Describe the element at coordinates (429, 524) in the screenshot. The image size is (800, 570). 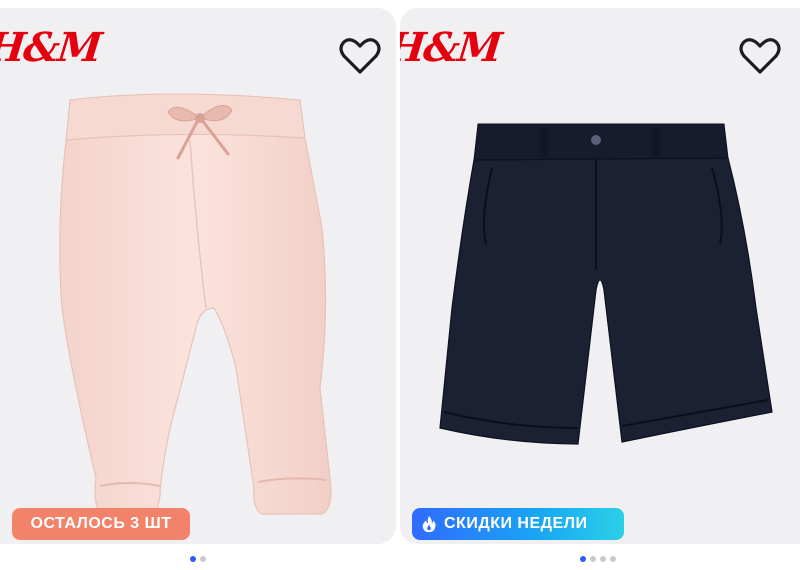
I see `fire-icon` at that location.